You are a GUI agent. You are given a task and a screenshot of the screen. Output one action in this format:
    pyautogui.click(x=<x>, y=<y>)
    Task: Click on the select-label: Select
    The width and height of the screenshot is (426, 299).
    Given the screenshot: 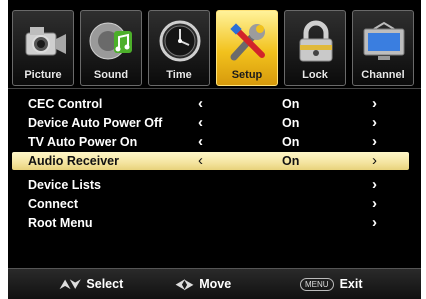 What is the action you would take?
    pyautogui.click(x=105, y=284)
    